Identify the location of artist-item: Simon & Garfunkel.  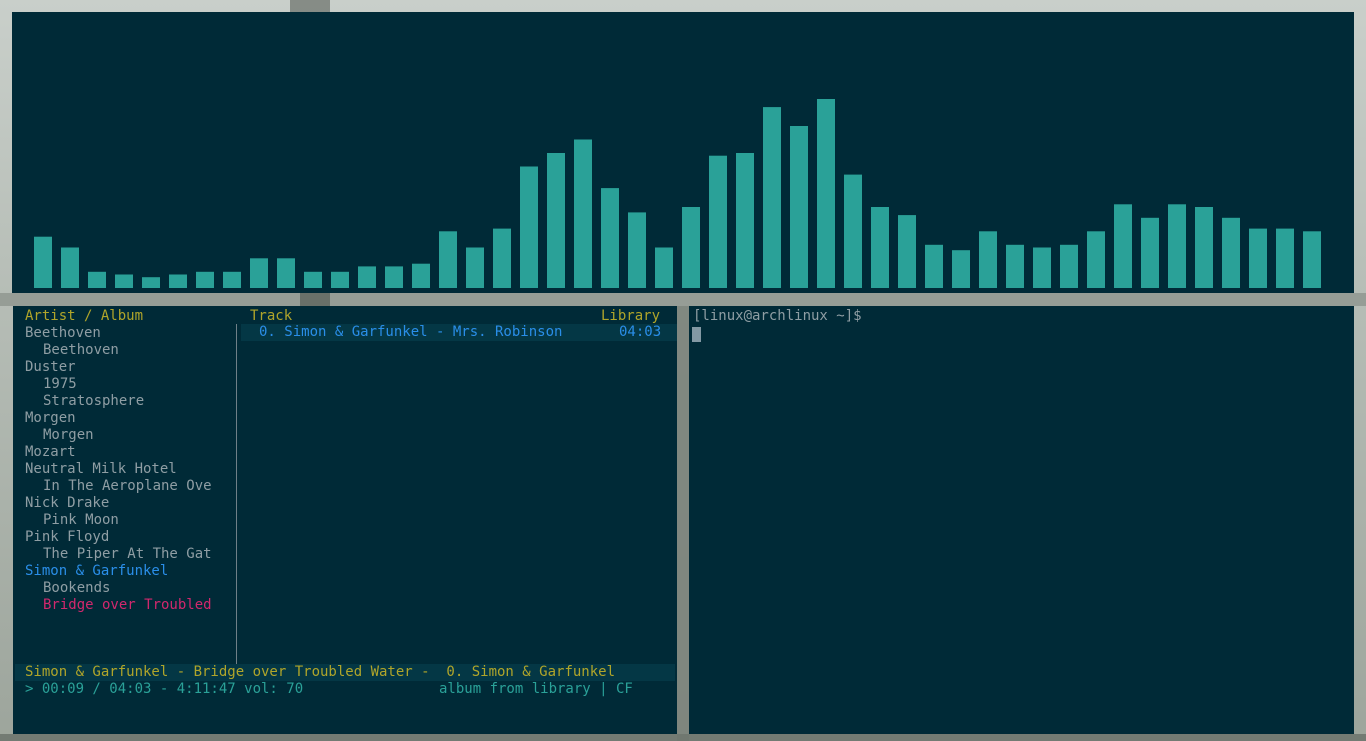
(96, 571).